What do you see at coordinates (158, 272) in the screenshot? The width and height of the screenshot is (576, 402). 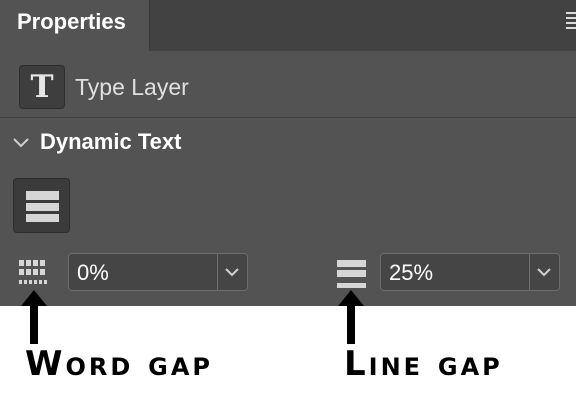 I see `word-gap-dropdown: 0%` at bounding box center [158, 272].